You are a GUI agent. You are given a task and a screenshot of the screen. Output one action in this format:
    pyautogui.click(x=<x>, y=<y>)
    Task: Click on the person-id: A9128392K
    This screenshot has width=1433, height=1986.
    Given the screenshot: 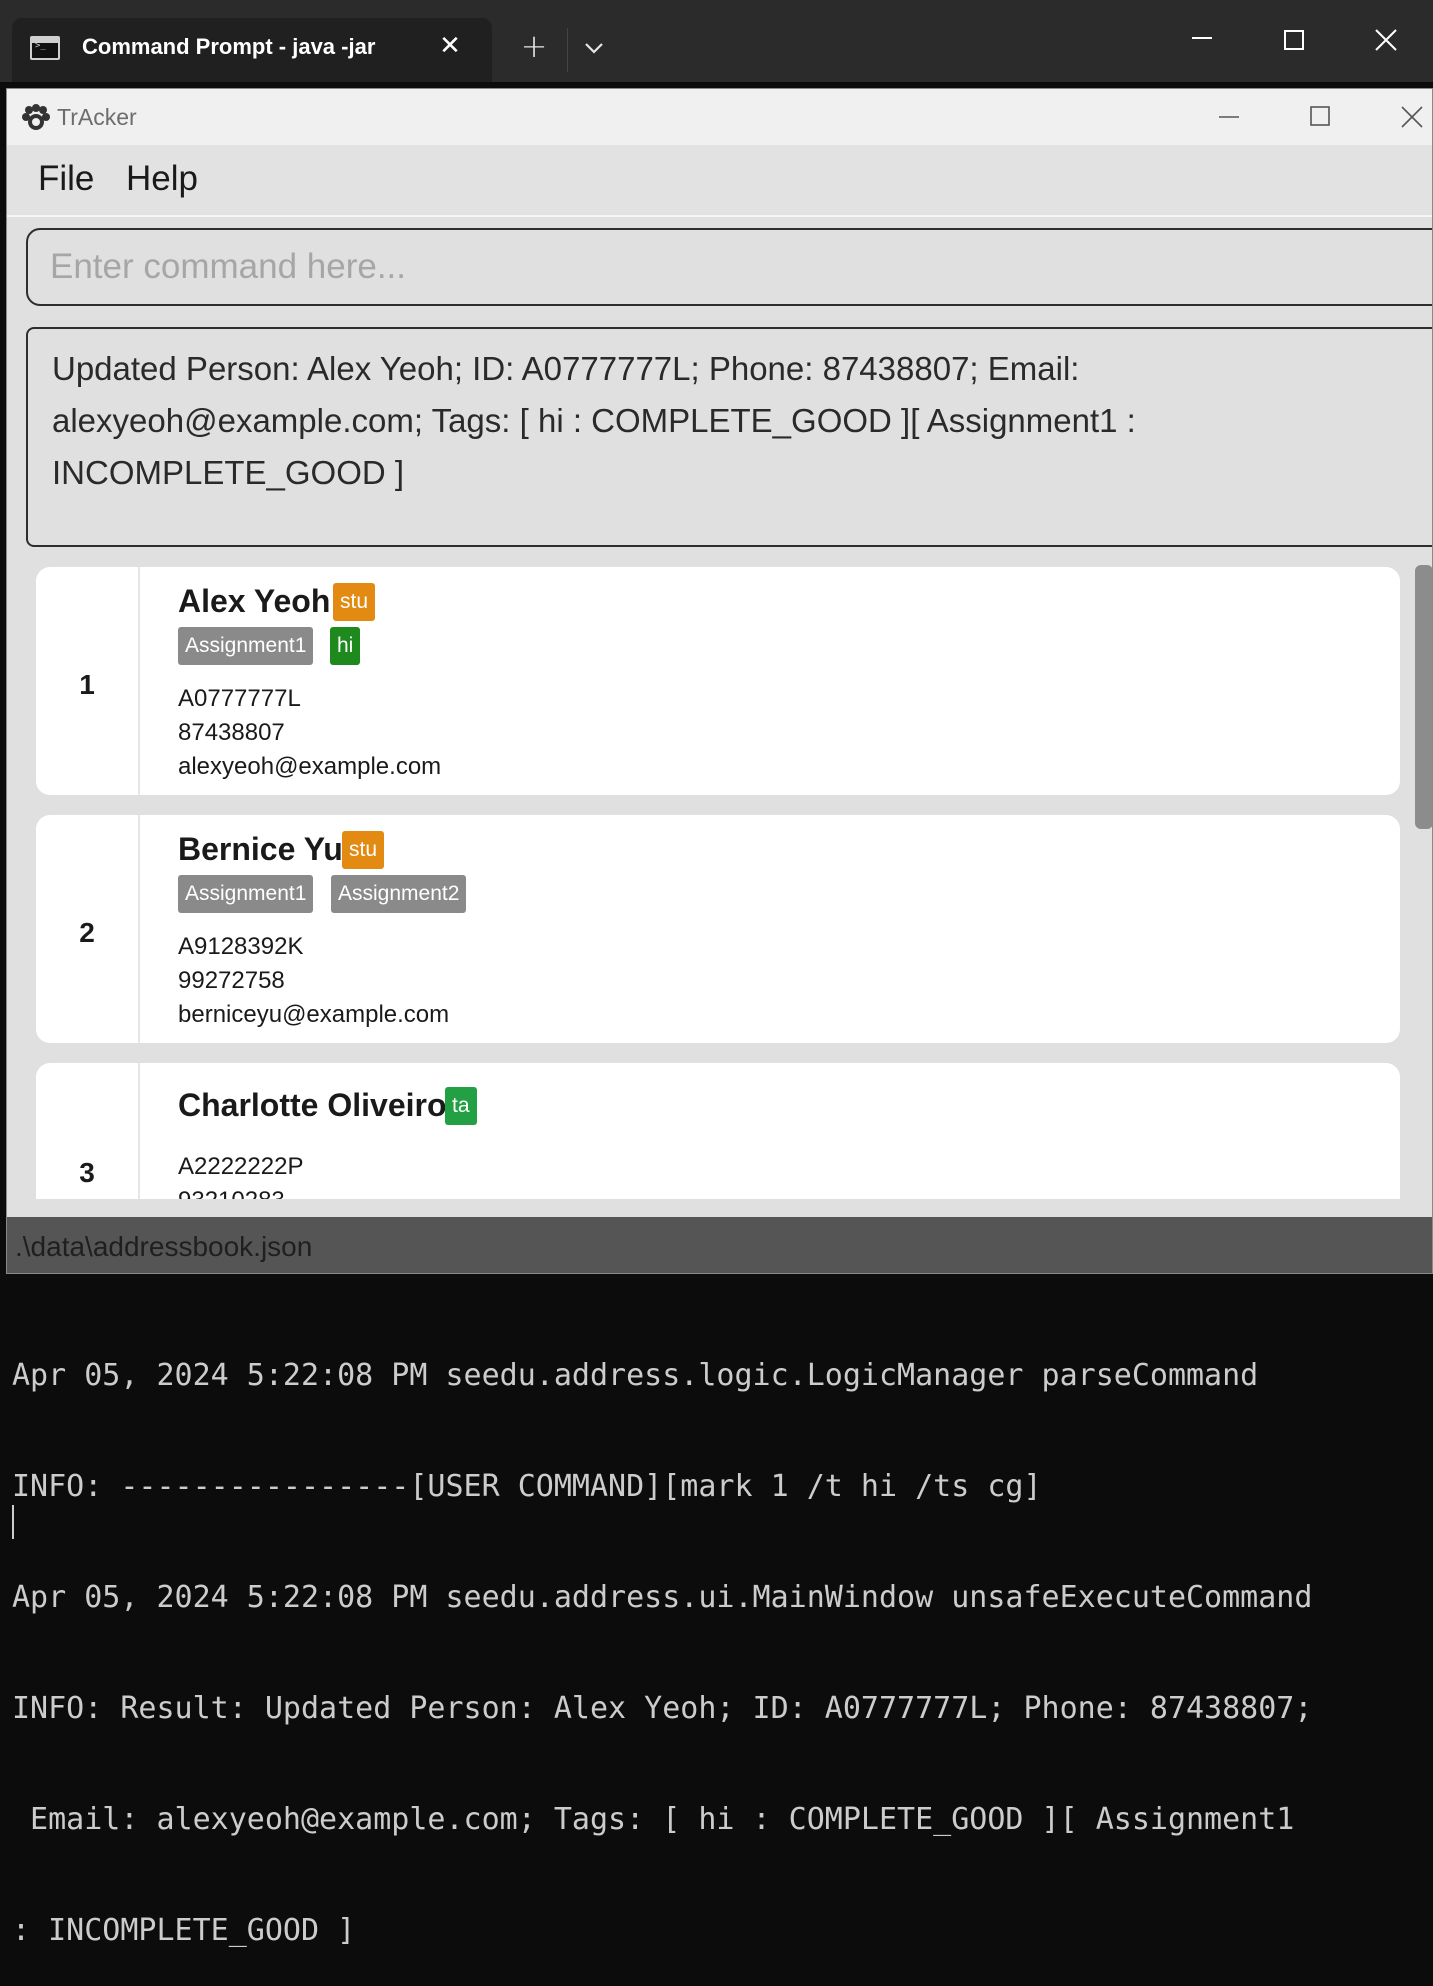 What is the action you would take?
    pyautogui.click(x=241, y=946)
    